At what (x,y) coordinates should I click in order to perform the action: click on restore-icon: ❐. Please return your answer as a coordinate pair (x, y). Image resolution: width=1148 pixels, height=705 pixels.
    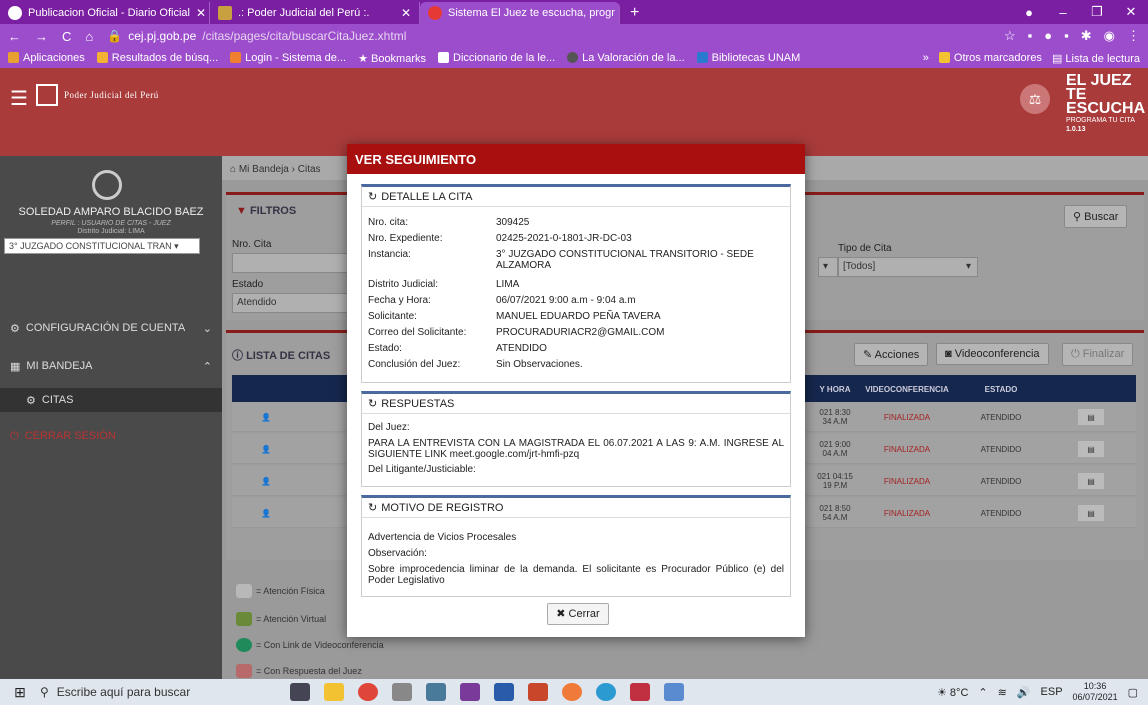
    Looking at the image, I should click on (1097, 12).